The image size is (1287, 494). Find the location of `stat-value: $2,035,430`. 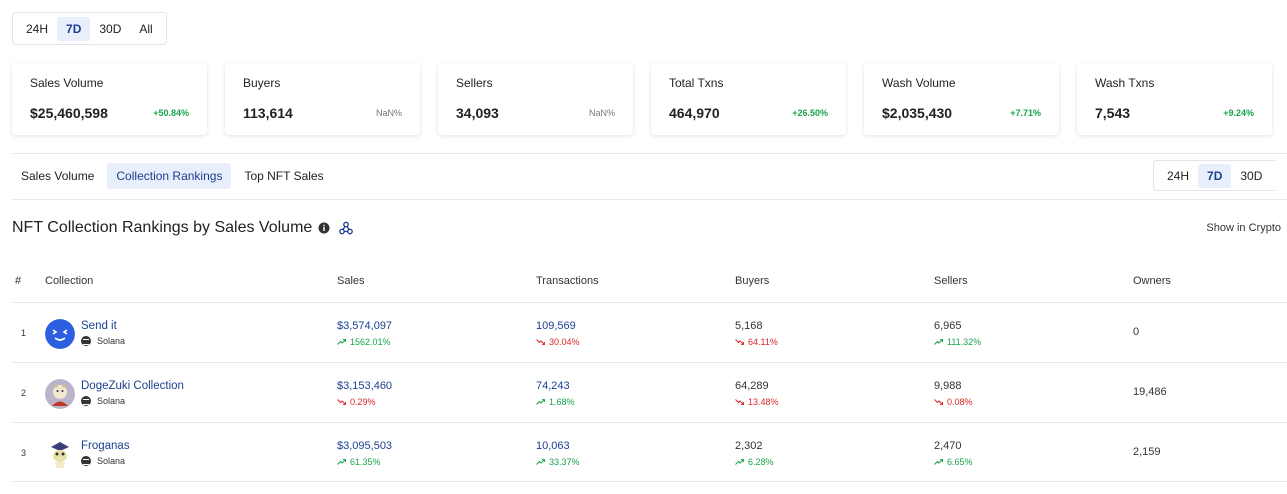

stat-value: $2,035,430 is located at coordinates (917, 113).